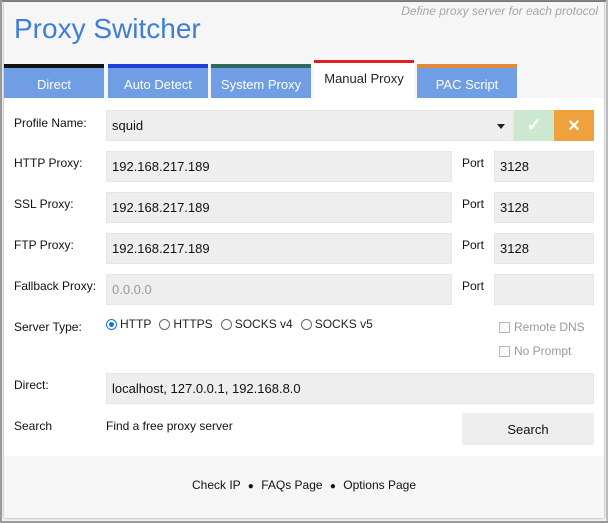 The width and height of the screenshot is (608, 523). Describe the element at coordinates (343, 324) in the screenshot. I see `radio-socks5-label: SOCKS v5` at that location.